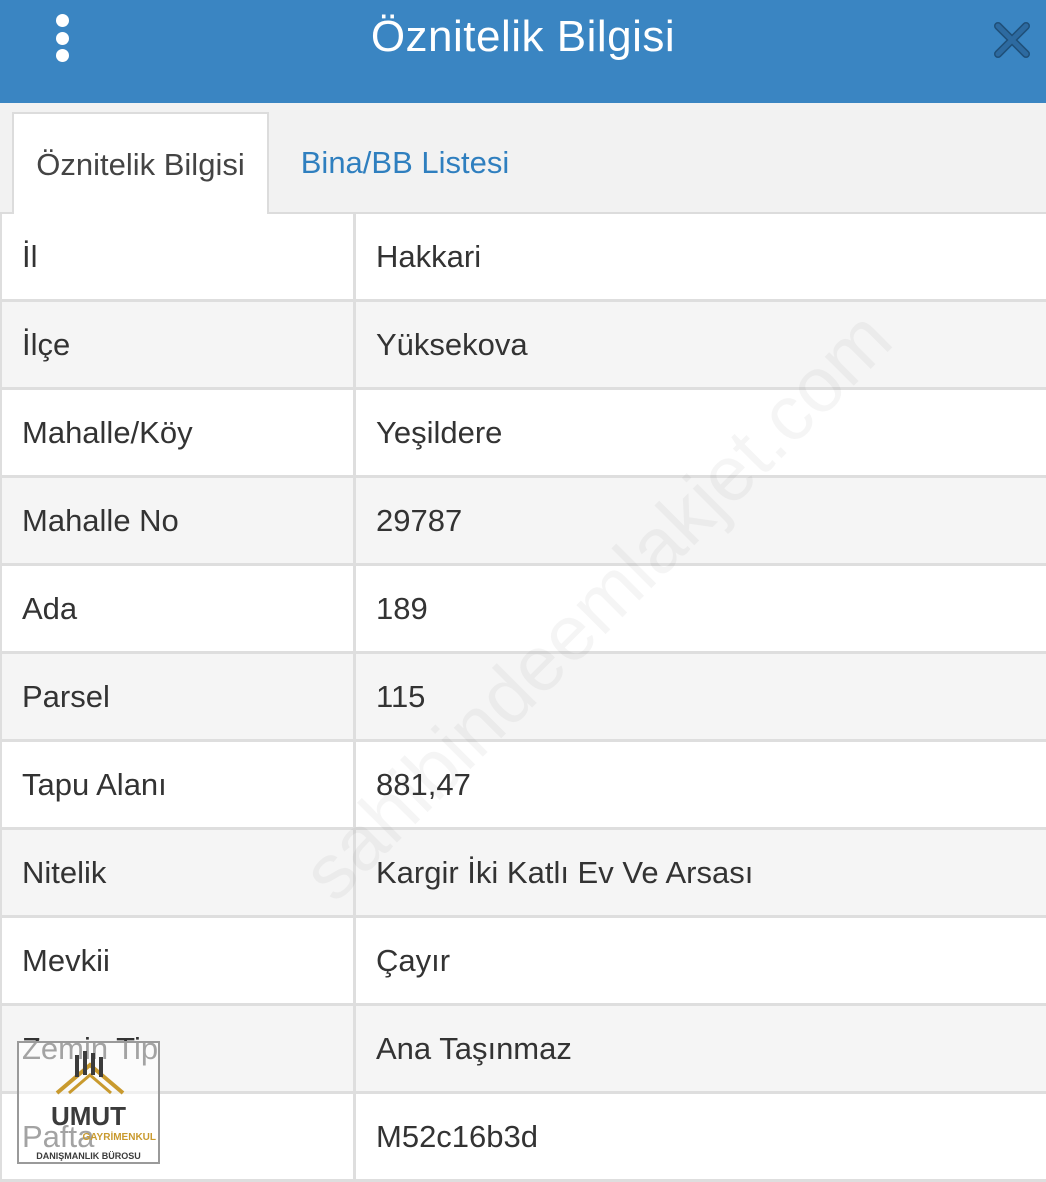 The width and height of the screenshot is (1046, 1182). I want to click on table-row: Mahalle No 29787, so click(523, 522).